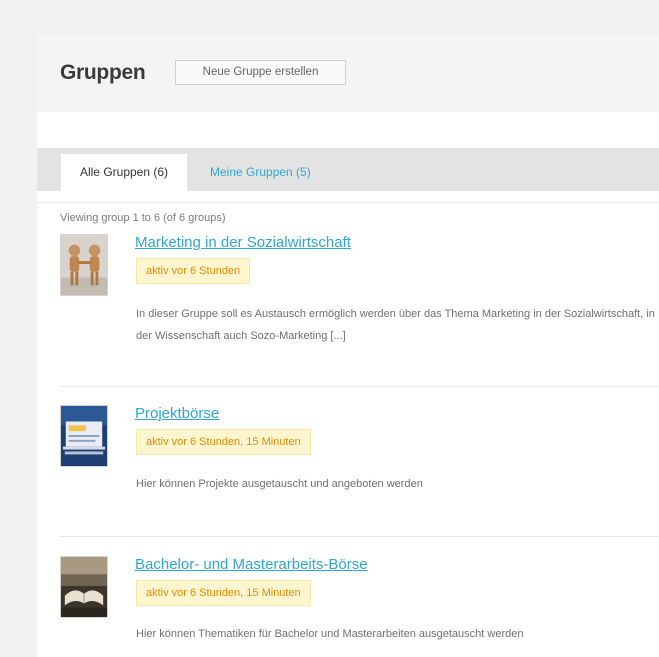  What do you see at coordinates (260, 72) in the screenshot?
I see `create-group-button: Neue Gruppe erstellen` at bounding box center [260, 72].